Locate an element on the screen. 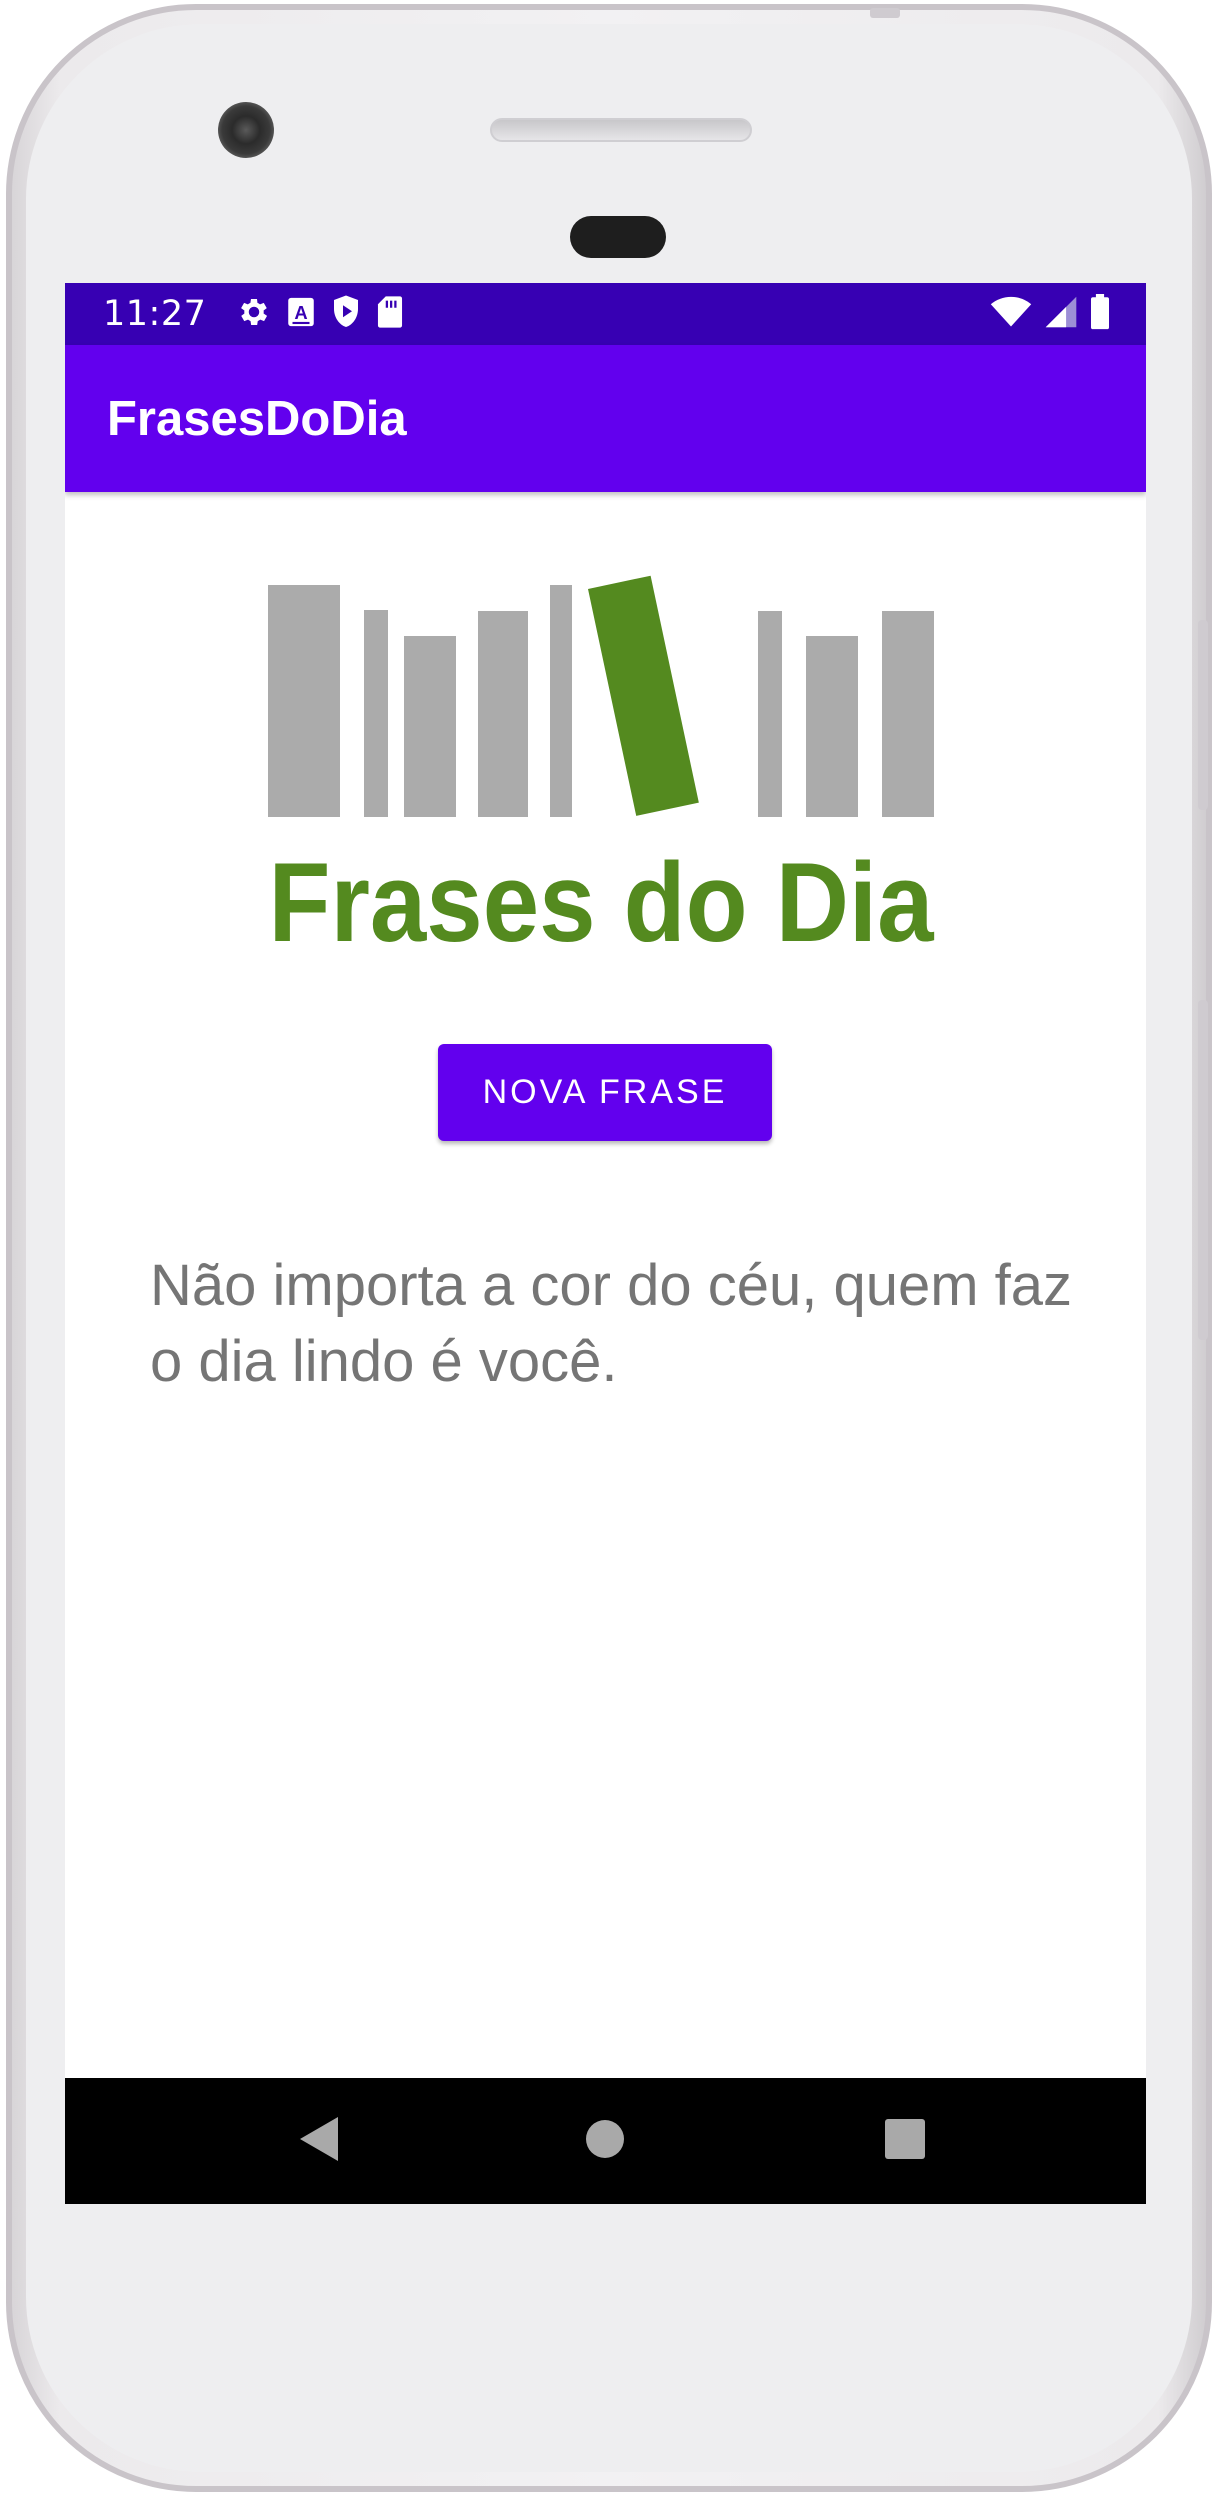 Image resolution: width=1222 pixels, height=2498 pixels. back-button is located at coordinates (320, 2141).